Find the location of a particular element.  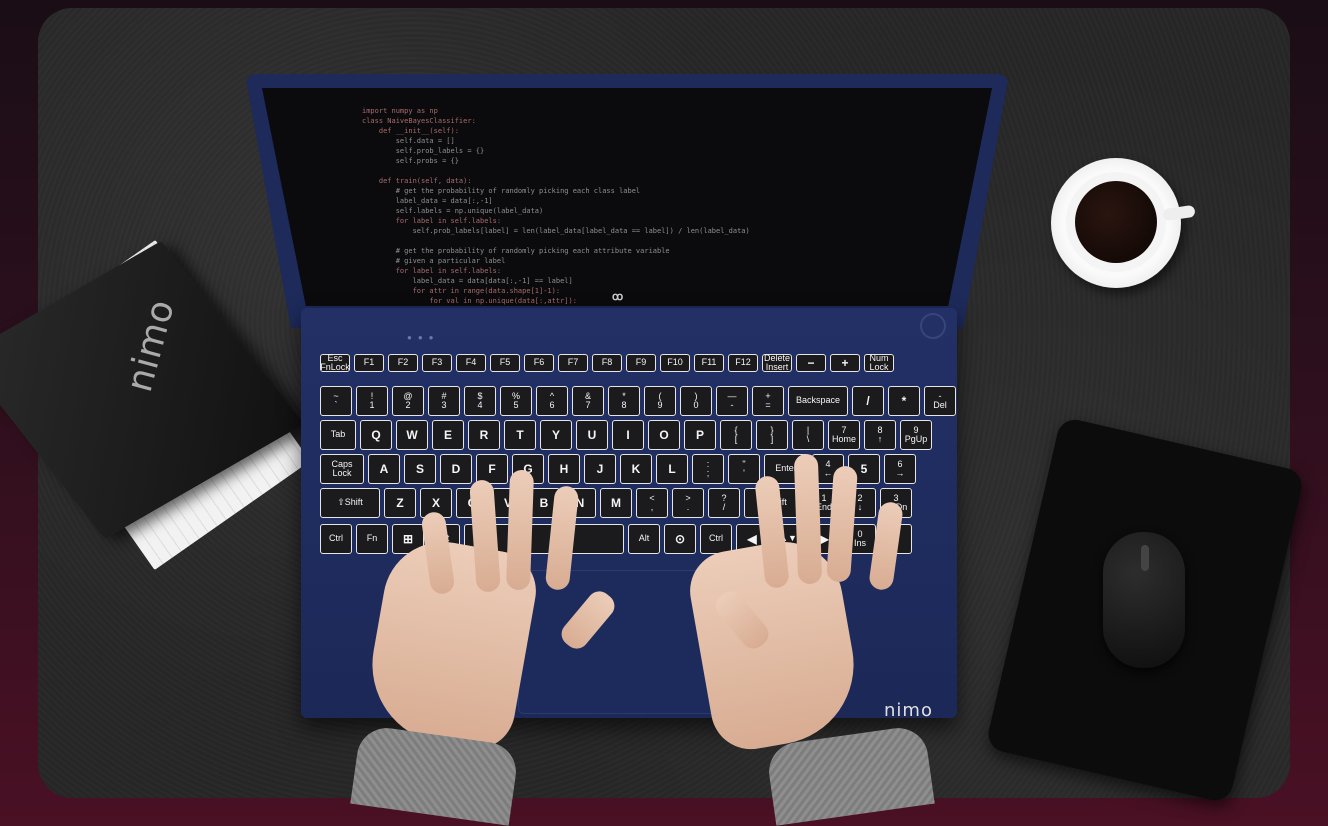

key: @ 2 is located at coordinates (408, 401).